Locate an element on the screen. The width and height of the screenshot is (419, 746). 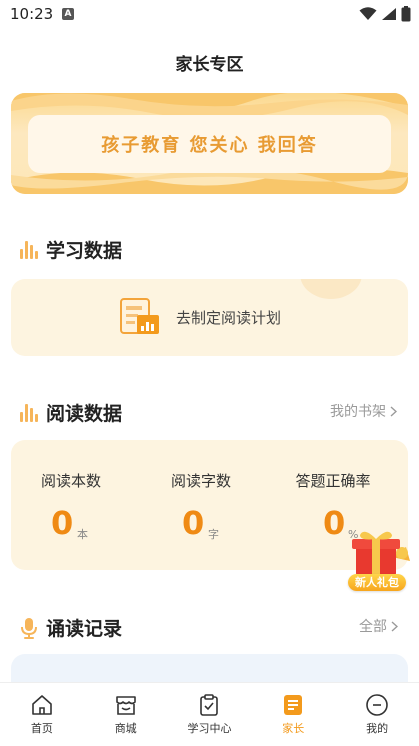
tab-study-center: 学习中心 is located at coordinates (210, 714).